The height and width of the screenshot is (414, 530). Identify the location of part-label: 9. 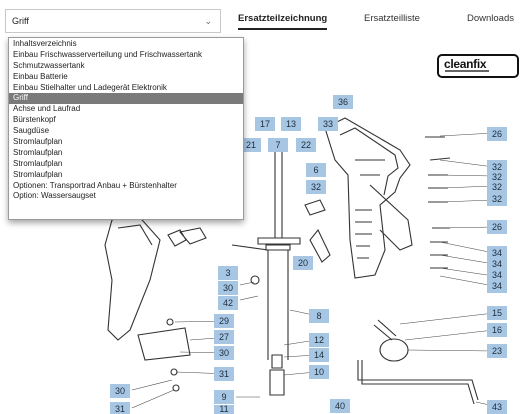
(224, 397).